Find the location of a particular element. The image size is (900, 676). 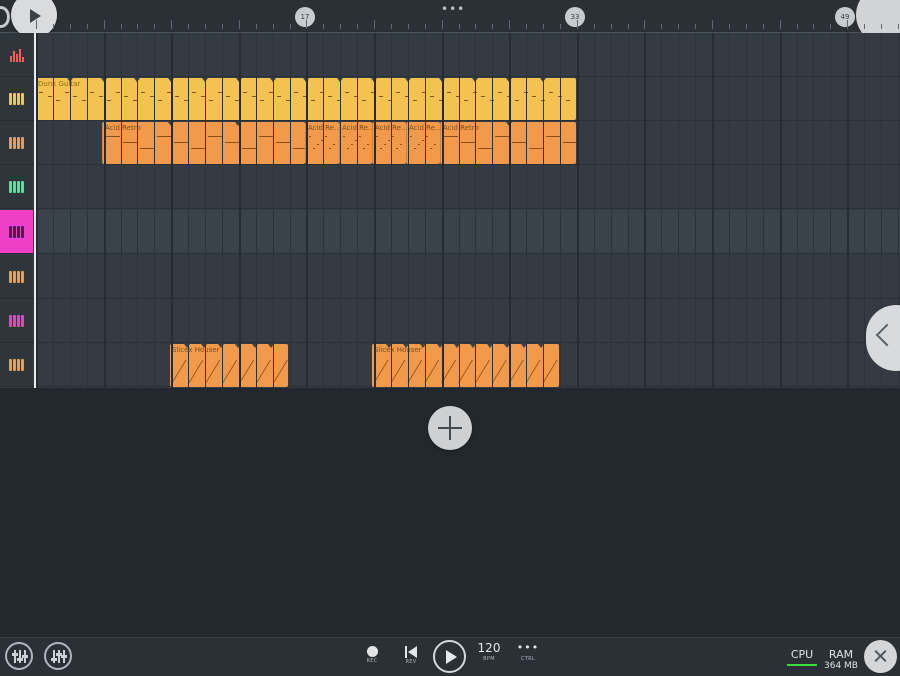

track-icon-5-selected is located at coordinates (16, 232).